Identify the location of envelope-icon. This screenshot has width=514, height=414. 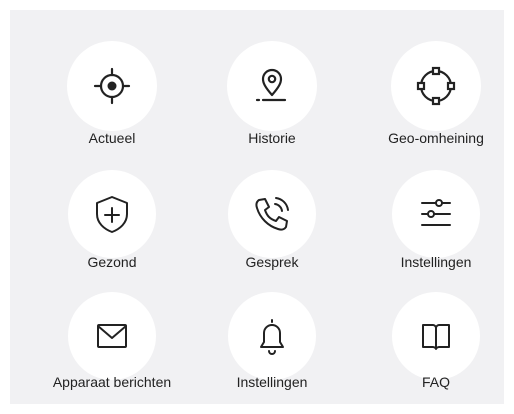
(112, 336).